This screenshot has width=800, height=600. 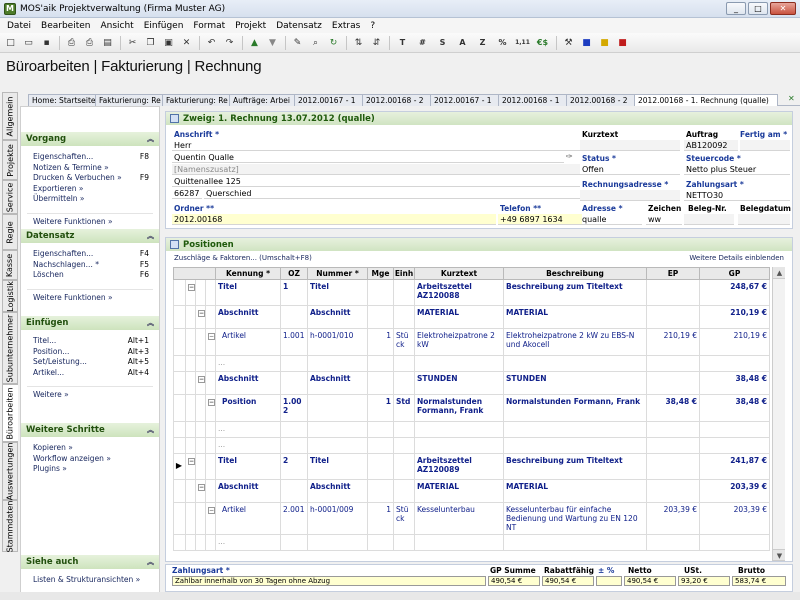 I want to click on percent-format-button: %, so click(x=502, y=43).